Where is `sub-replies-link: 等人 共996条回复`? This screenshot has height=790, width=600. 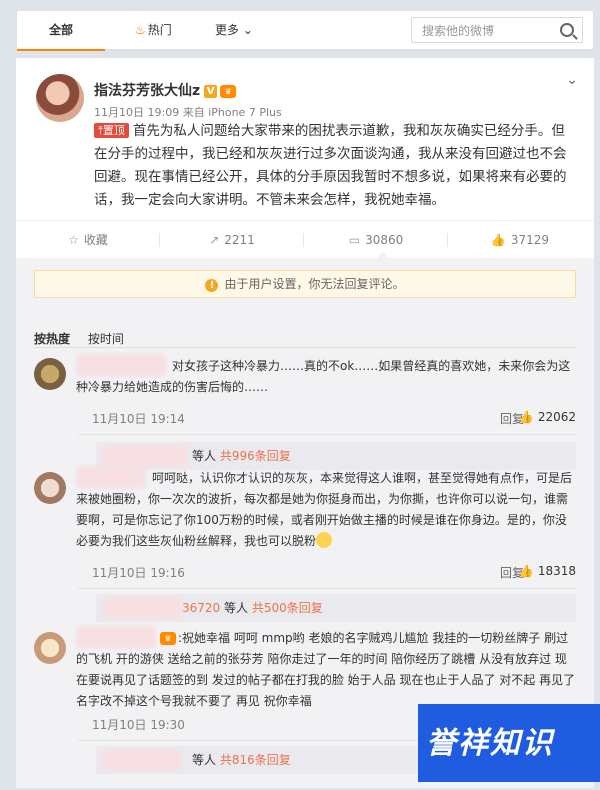
sub-replies-link: 等人 共996条回复 is located at coordinates (336, 456).